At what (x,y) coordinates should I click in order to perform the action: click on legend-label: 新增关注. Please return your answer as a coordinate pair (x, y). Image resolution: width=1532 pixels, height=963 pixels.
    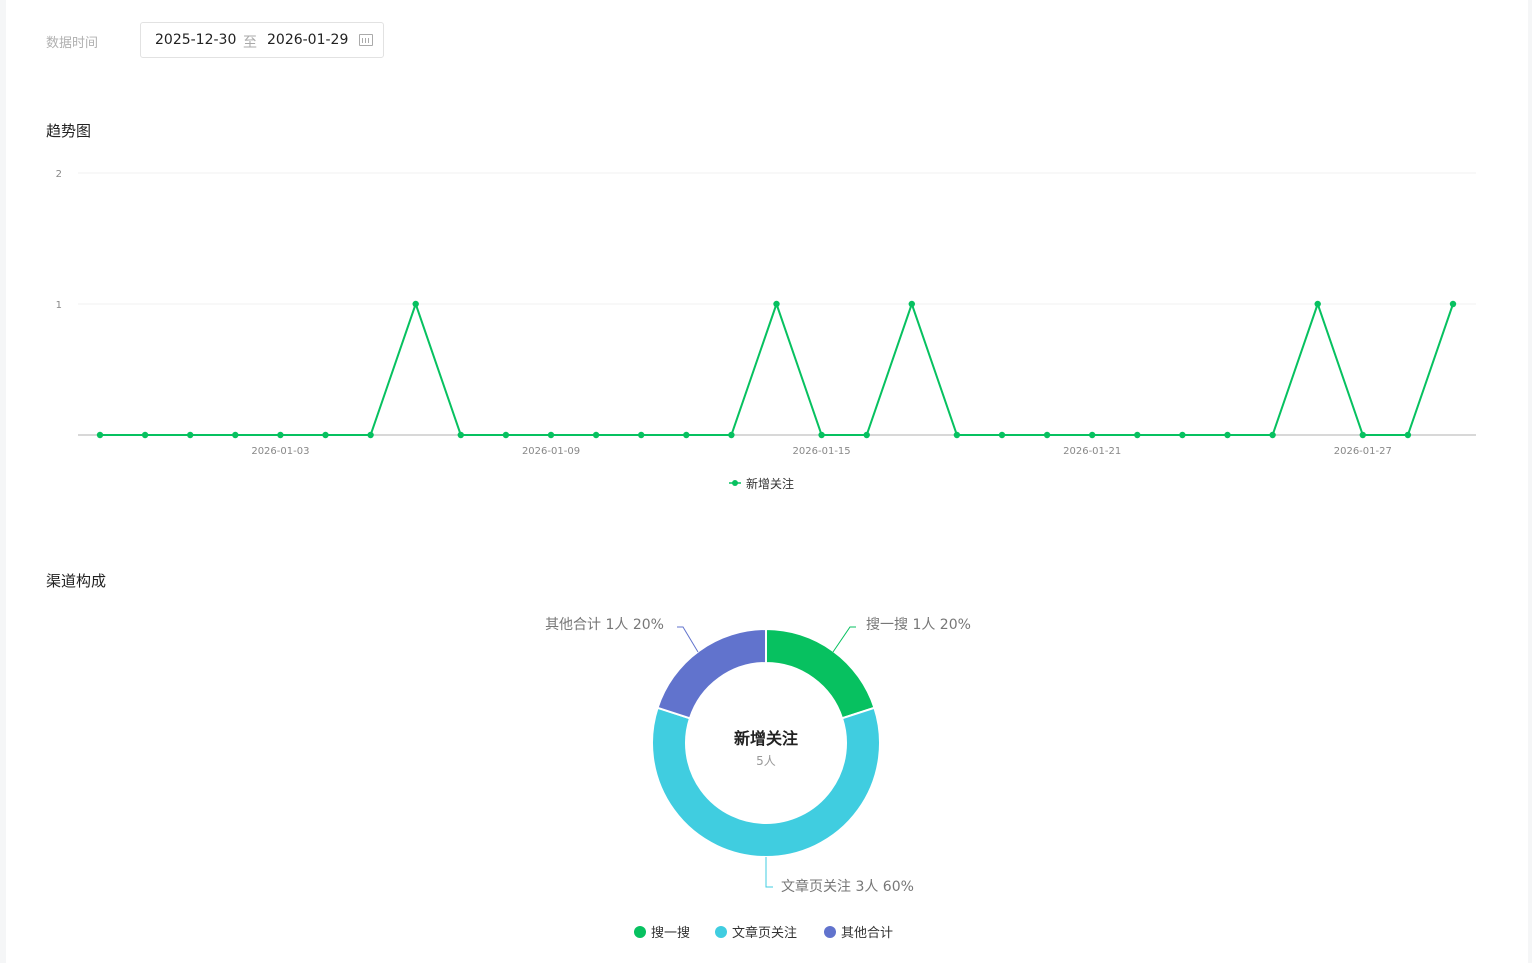
    Looking at the image, I should click on (770, 483).